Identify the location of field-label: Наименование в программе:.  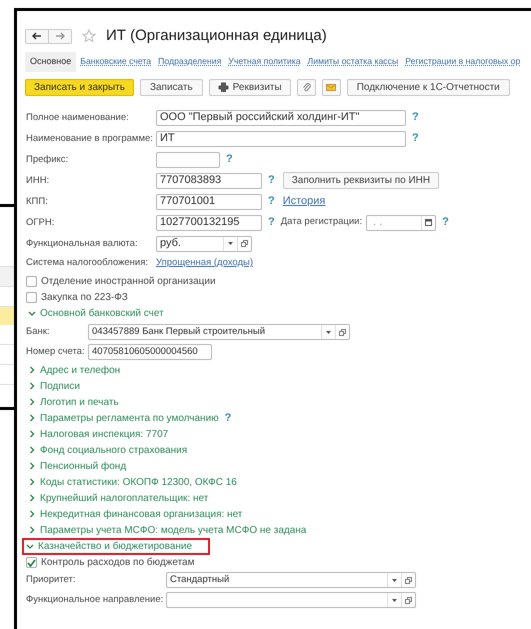
(89, 138).